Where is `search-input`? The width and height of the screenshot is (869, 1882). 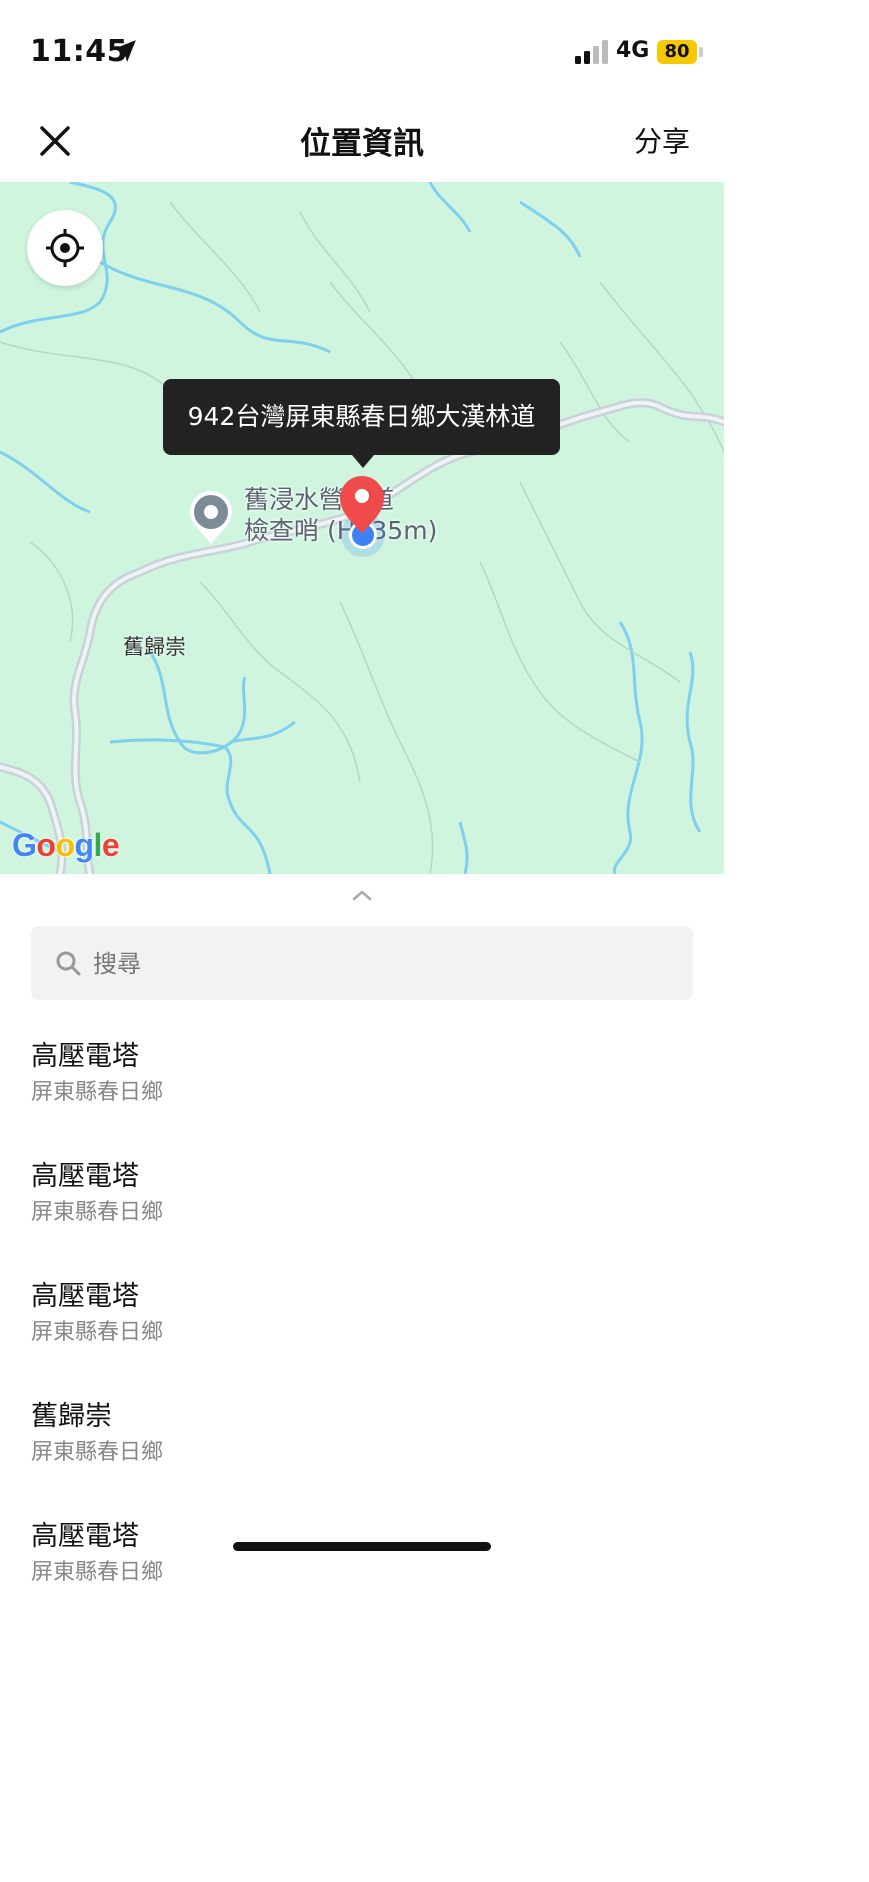
search-input is located at coordinates (383, 964).